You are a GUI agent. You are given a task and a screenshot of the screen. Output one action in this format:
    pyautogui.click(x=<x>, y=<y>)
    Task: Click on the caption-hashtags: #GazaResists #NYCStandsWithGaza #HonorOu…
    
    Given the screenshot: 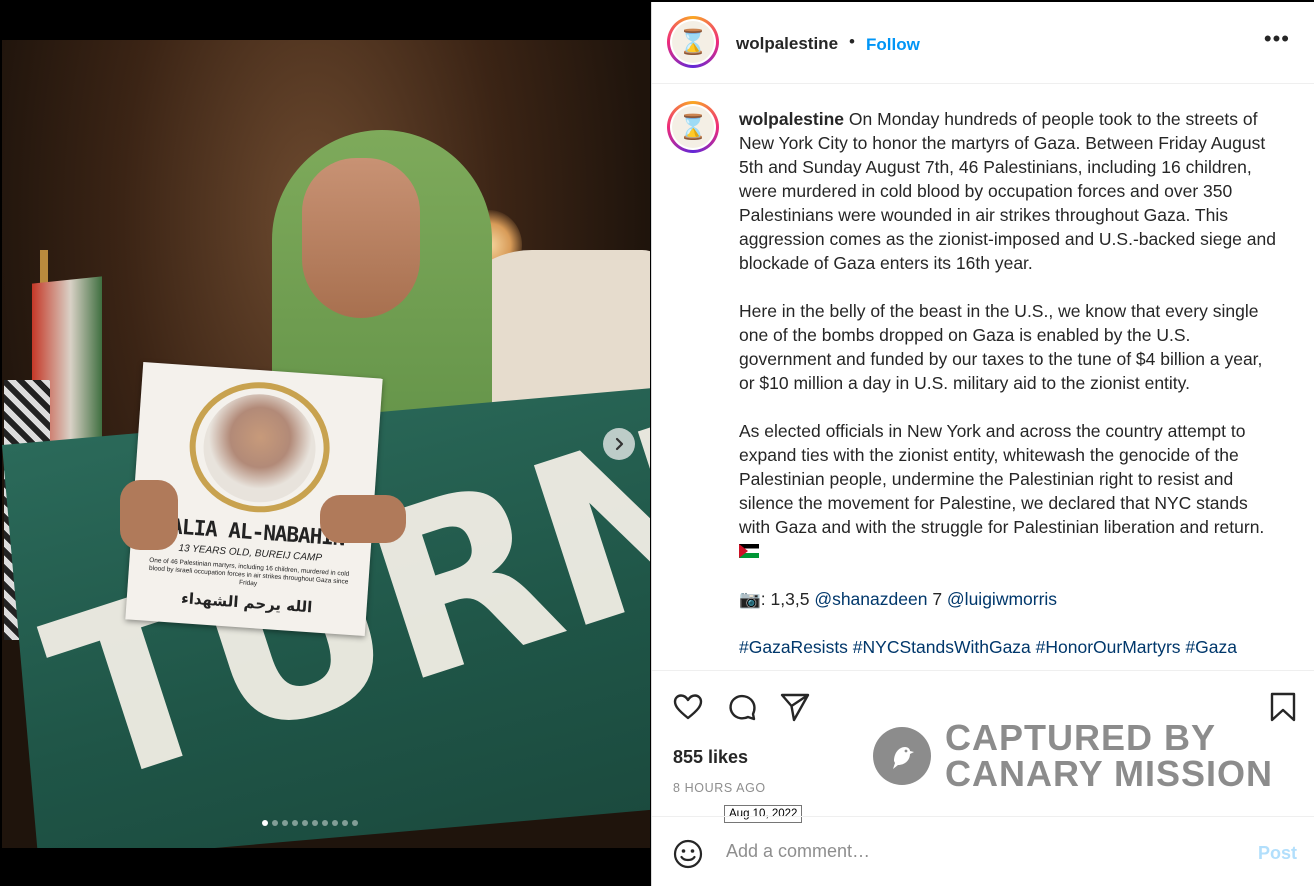 What is the action you would take?
    pyautogui.click(x=1009, y=647)
    